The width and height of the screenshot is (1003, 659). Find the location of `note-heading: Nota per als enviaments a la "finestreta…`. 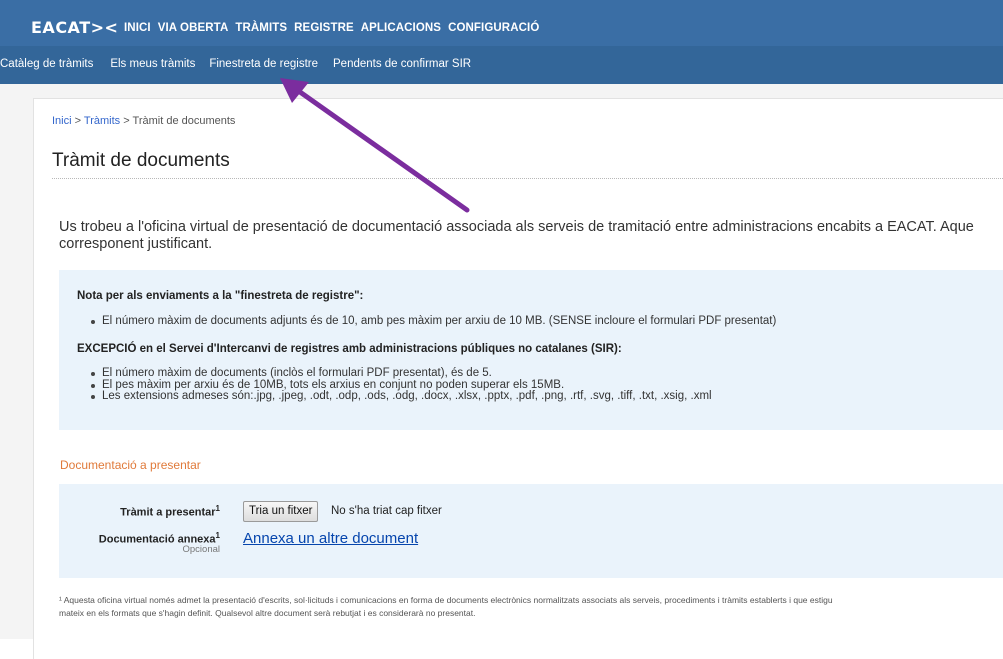

note-heading: Nota per als enviaments a la "finestreta… is located at coordinates (220, 296).